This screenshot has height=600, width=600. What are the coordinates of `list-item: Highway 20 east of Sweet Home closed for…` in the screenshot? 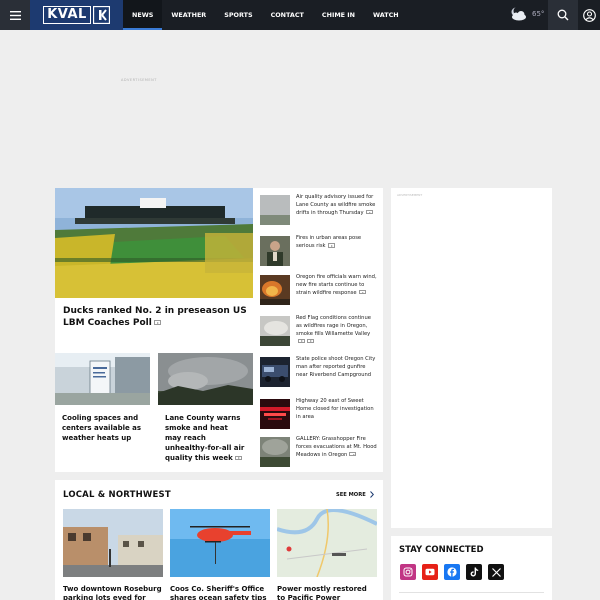 It's located at (320, 417).